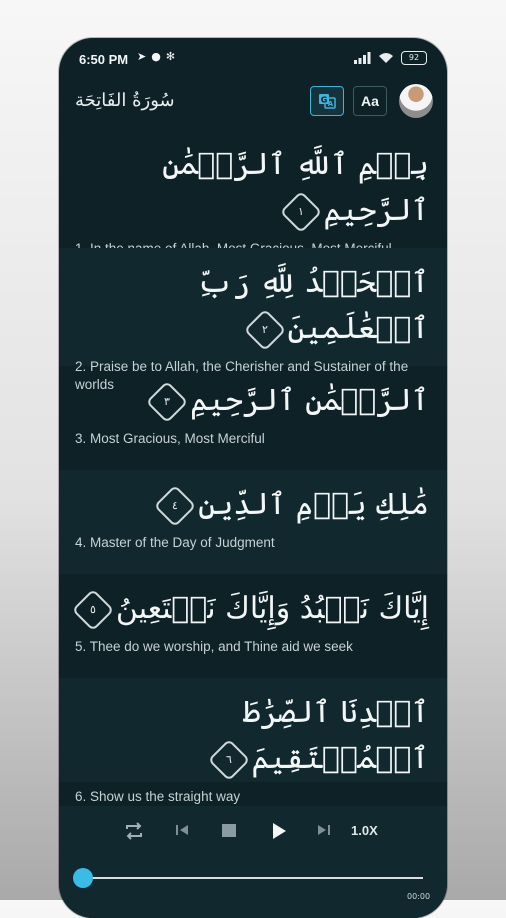 This screenshot has width=506, height=918. Describe the element at coordinates (252, 182) in the screenshot. I see `verse-arabic: بِسۡمِ ٱللَّهِ ٱلرَّحۡمَٰنِ ٱلرَّحِيمِ١` at that location.